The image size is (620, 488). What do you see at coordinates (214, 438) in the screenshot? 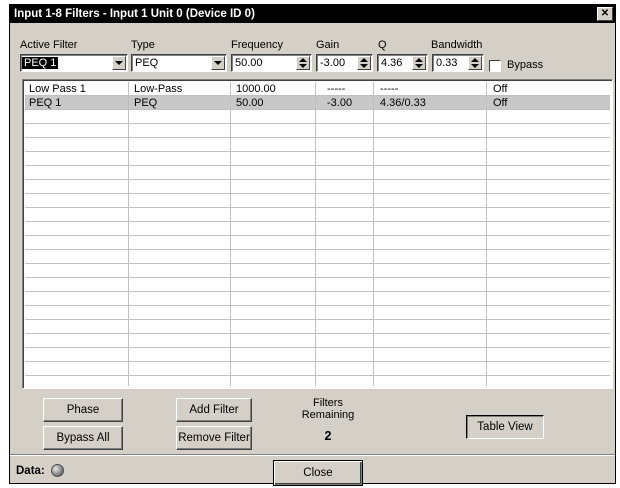
I see `remove-filter-button: Remove Filter` at bounding box center [214, 438].